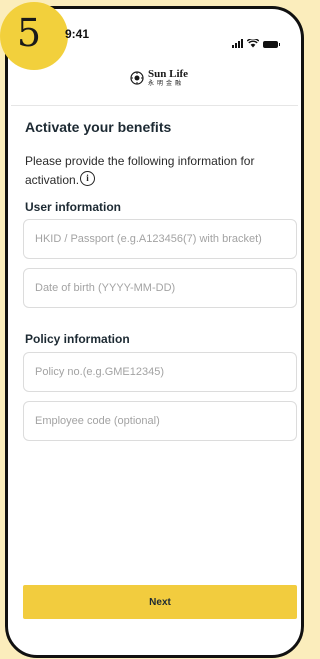 The height and width of the screenshot is (659, 320). Describe the element at coordinates (77, 34) in the screenshot. I see `status-time: 9:41` at that location.